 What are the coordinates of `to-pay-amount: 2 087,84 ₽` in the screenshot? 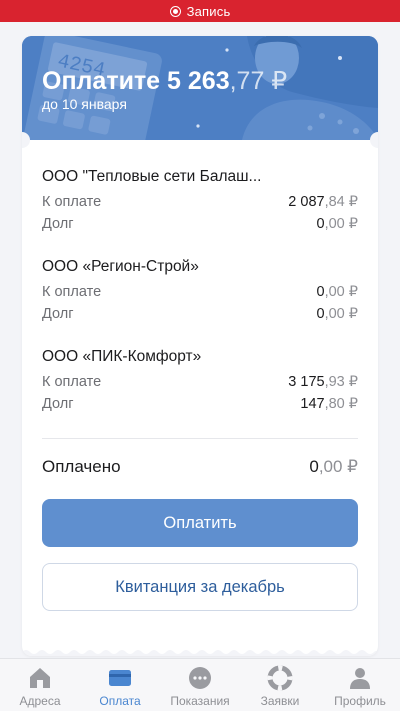 It's located at (323, 202).